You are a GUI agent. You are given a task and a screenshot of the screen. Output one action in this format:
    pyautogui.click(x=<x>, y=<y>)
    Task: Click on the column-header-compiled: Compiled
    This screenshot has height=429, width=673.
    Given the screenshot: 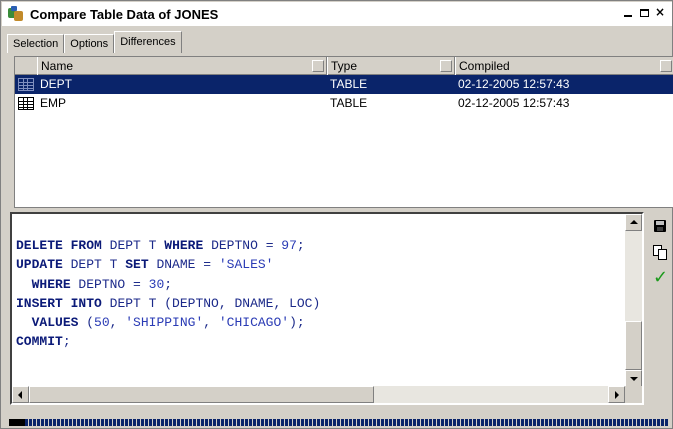 What is the action you would take?
    pyautogui.click(x=564, y=66)
    